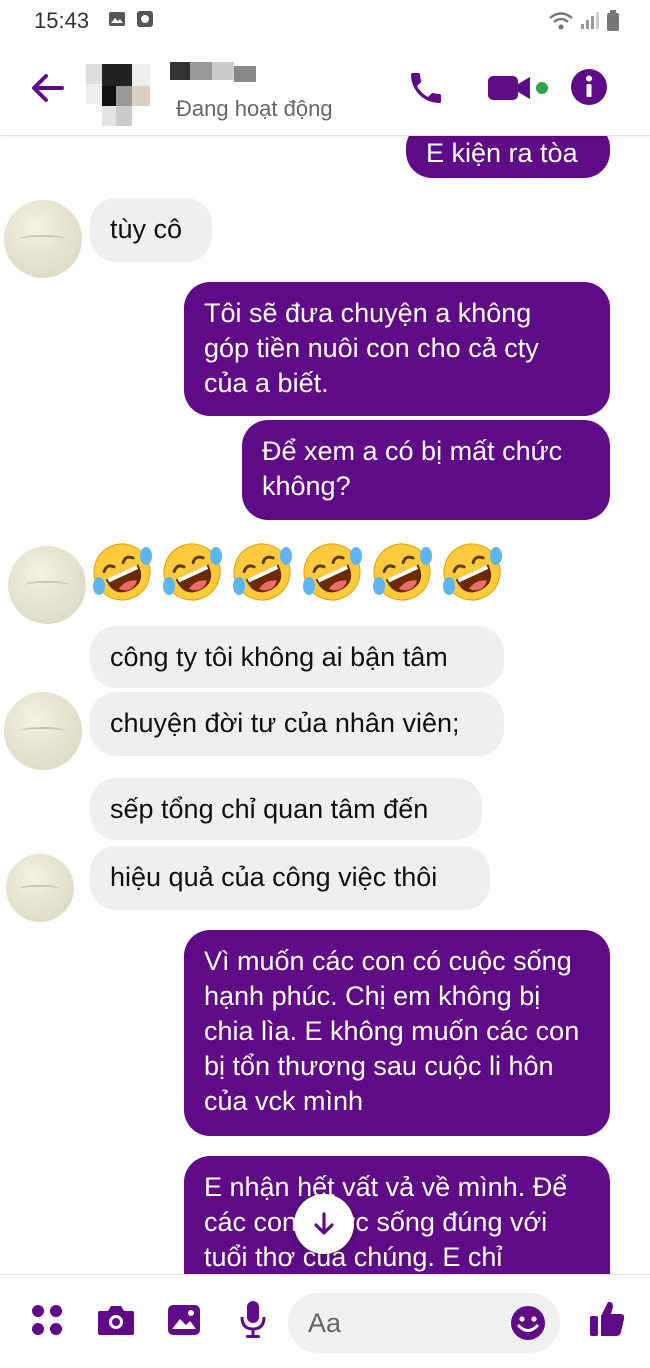 This screenshot has width=650, height=1368. Describe the element at coordinates (253, 1319) in the screenshot. I see `microphone-icon` at that location.